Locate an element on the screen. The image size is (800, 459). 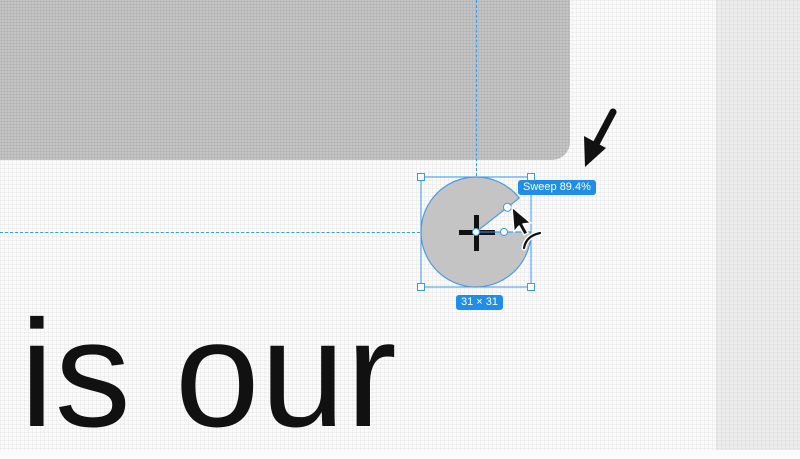
selection-overlay is located at coordinates (517, 199).